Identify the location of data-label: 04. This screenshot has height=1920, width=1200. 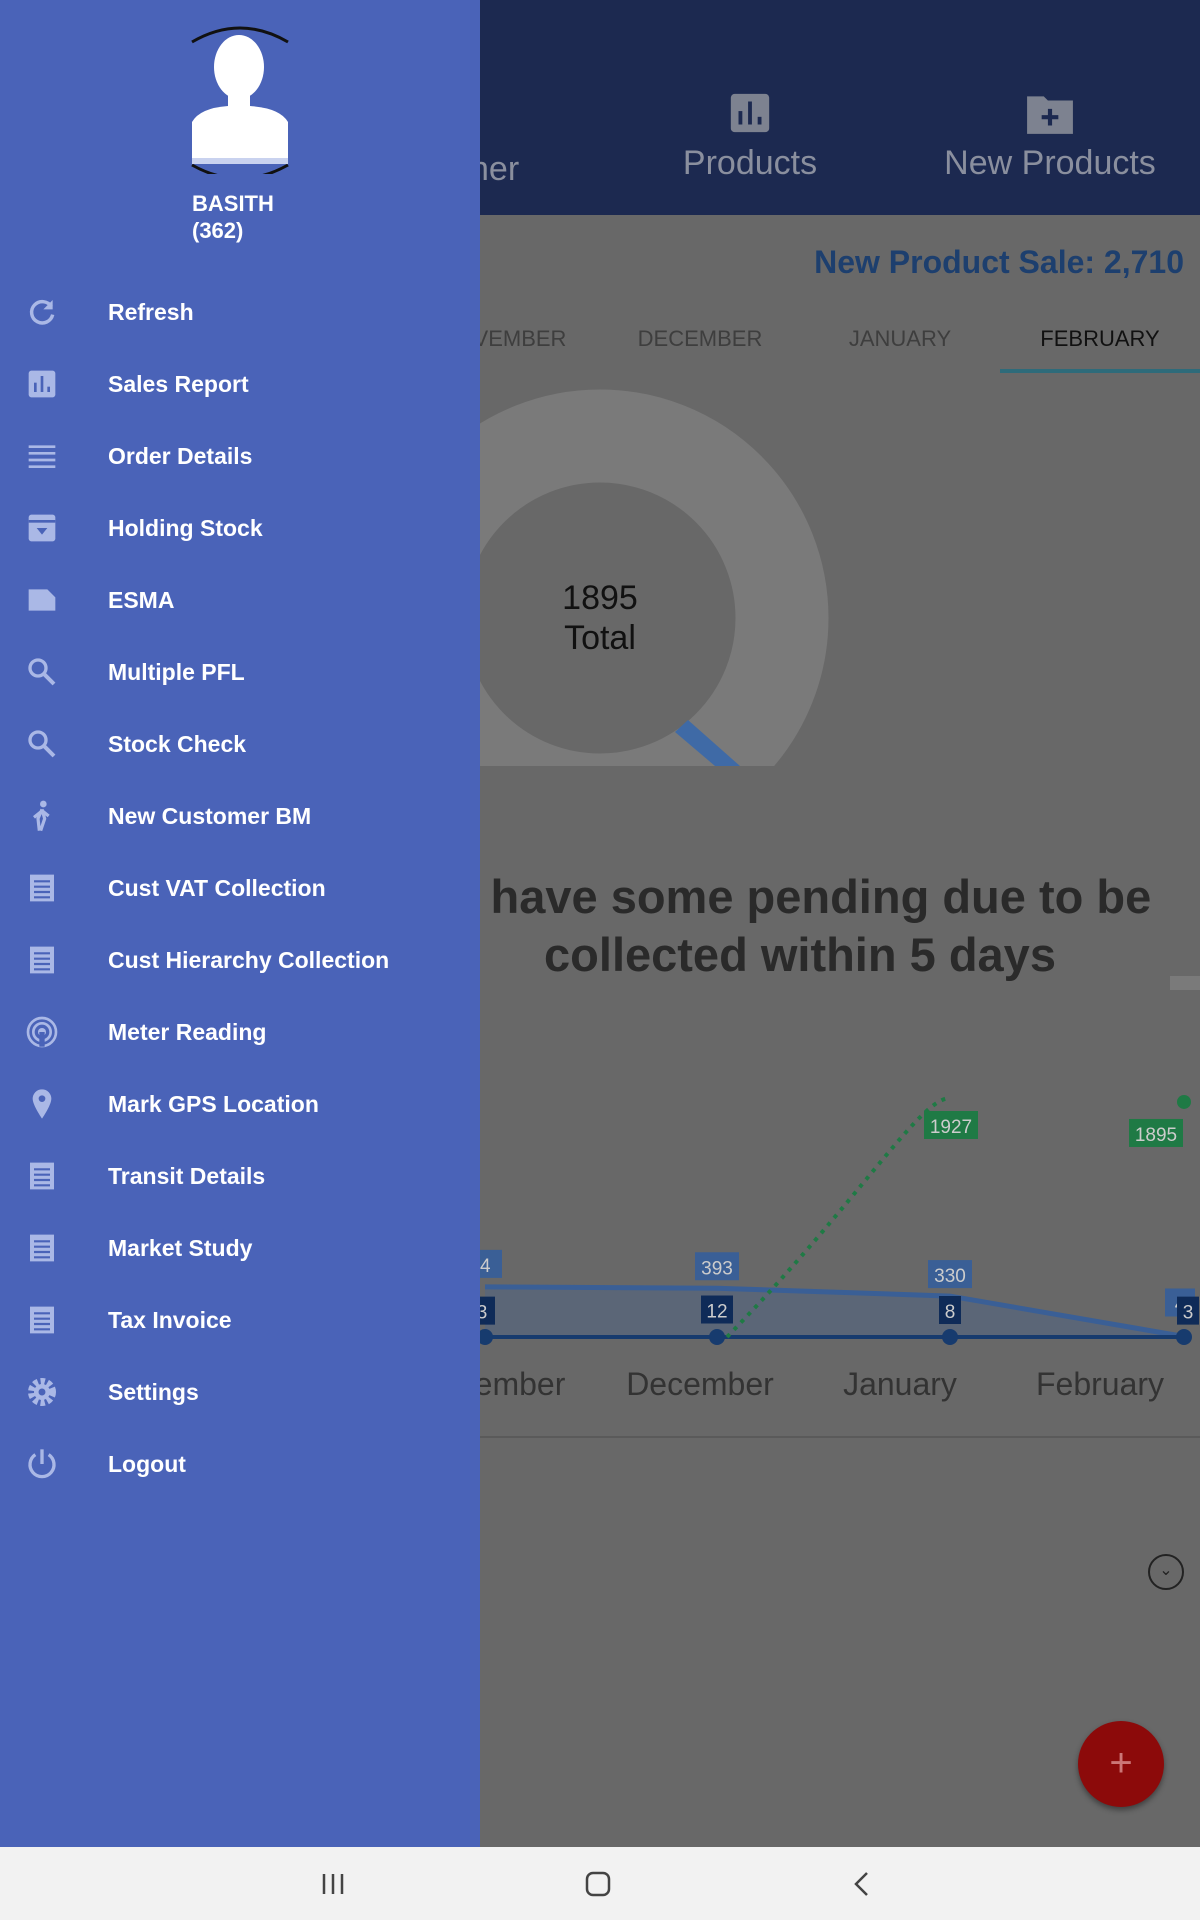
(491, 1263).